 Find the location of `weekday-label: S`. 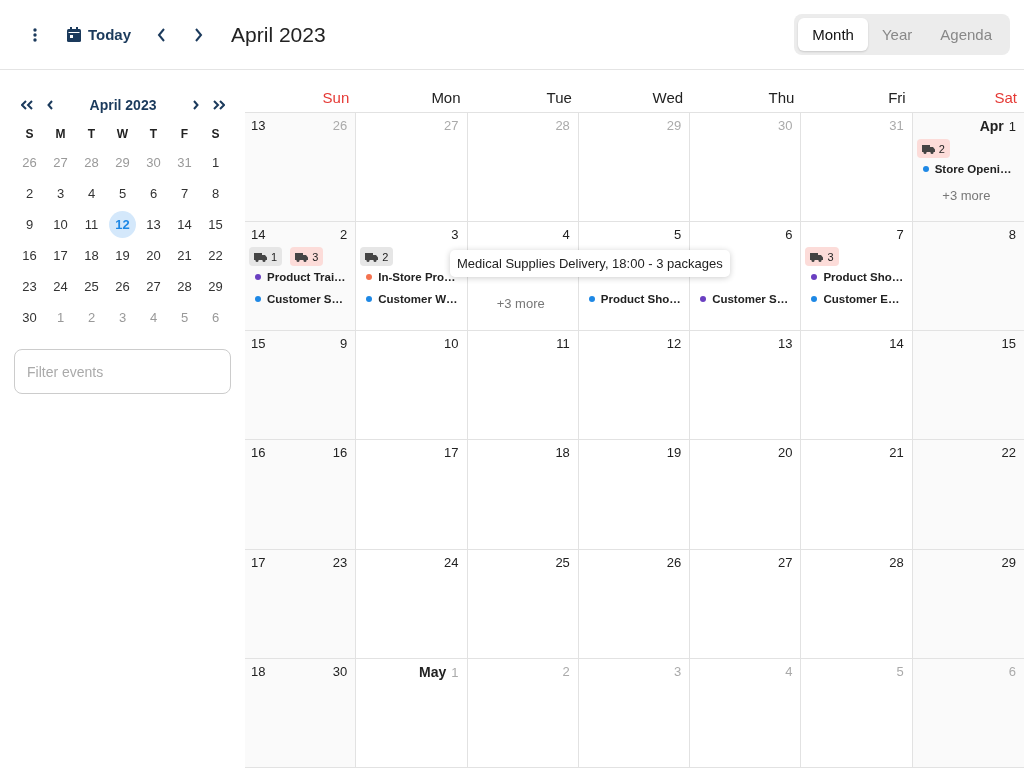

weekday-label: S is located at coordinates (29, 135).